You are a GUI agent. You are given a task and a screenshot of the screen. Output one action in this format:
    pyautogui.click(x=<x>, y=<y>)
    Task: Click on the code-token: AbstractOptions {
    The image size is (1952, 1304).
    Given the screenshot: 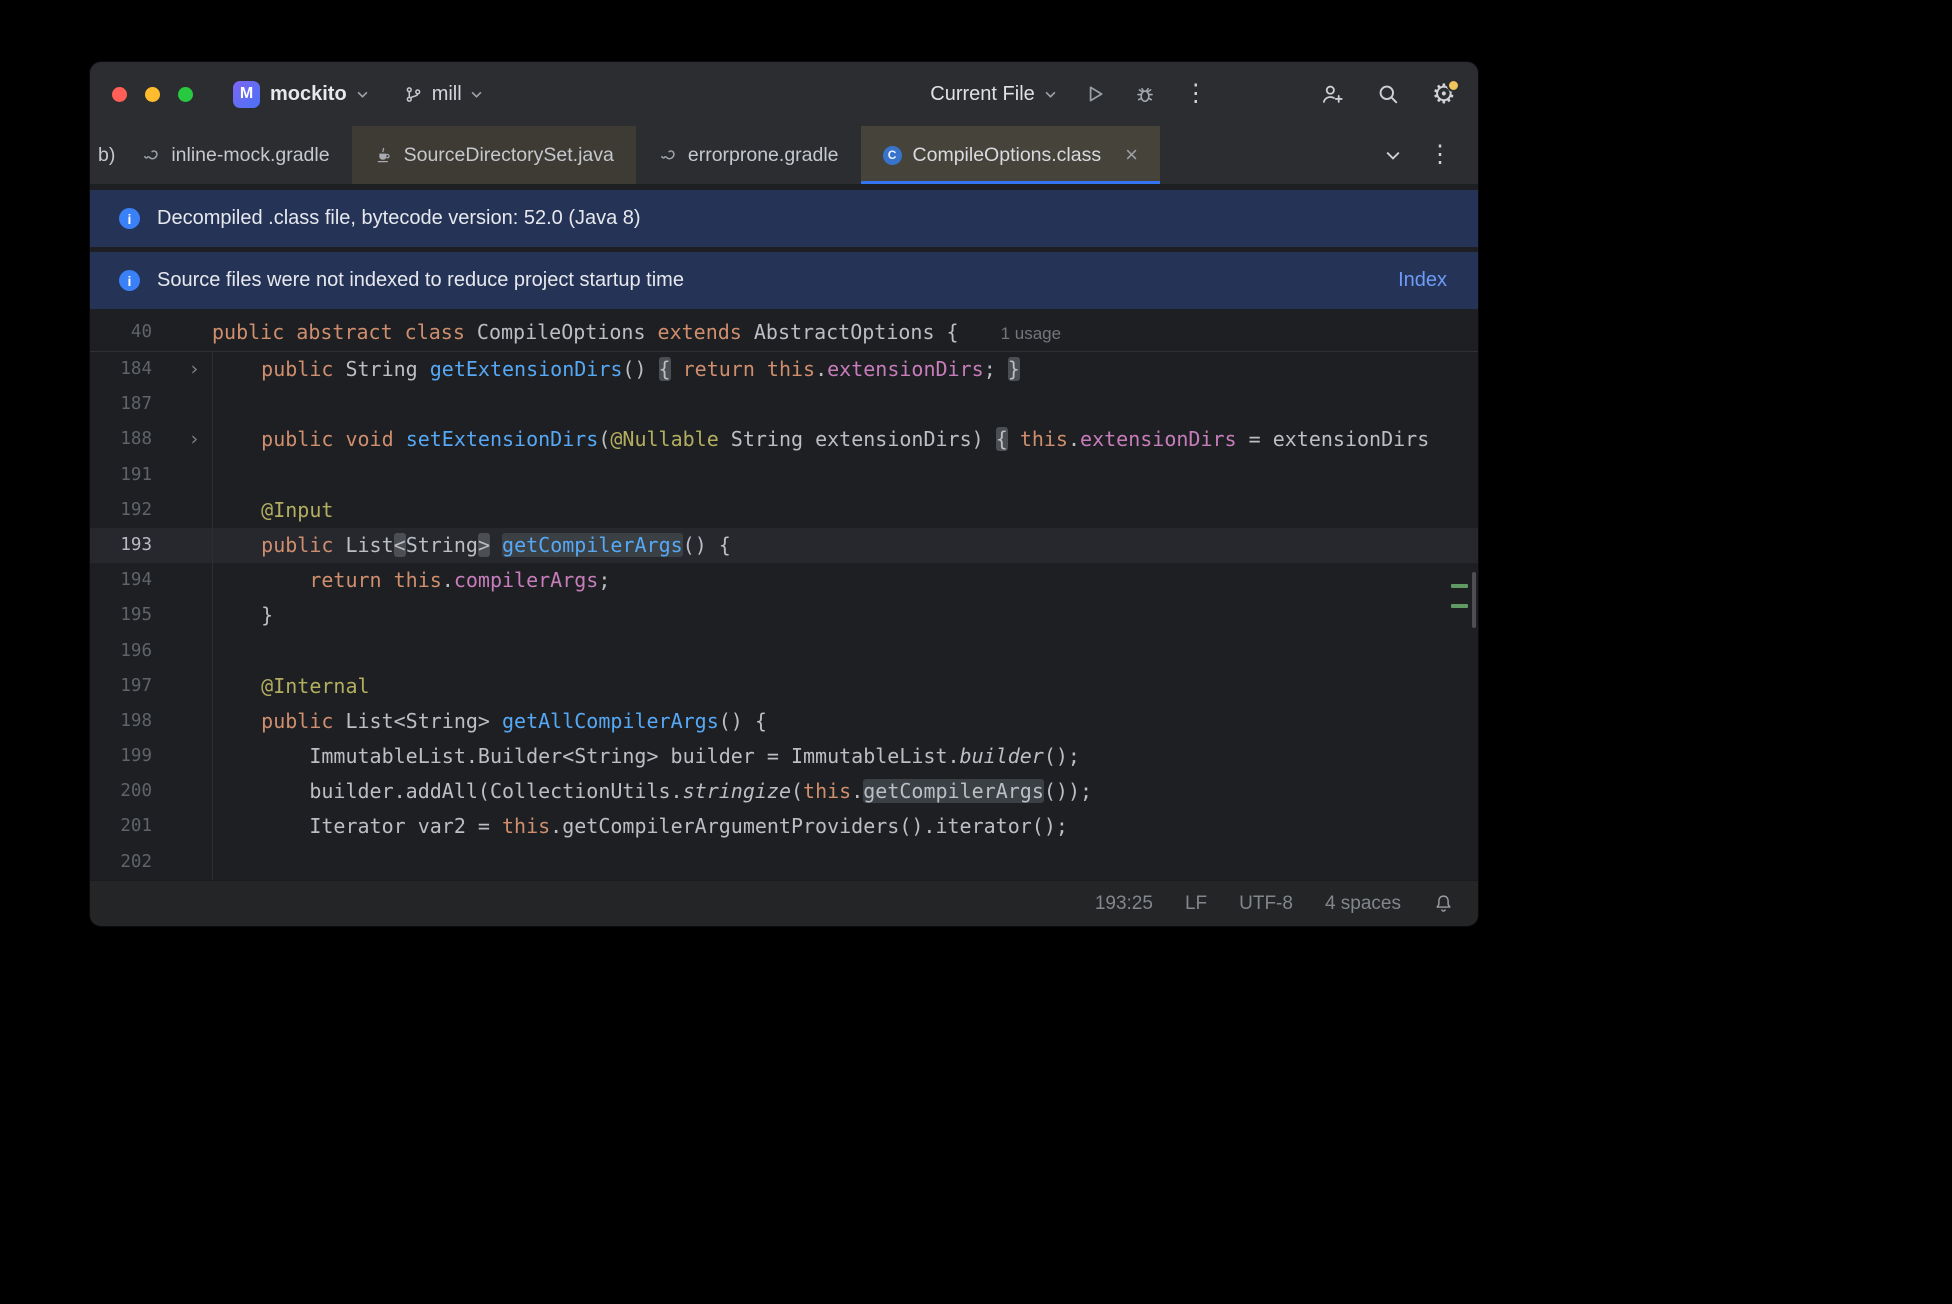 What is the action you would take?
    pyautogui.click(x=850, y=332)
    